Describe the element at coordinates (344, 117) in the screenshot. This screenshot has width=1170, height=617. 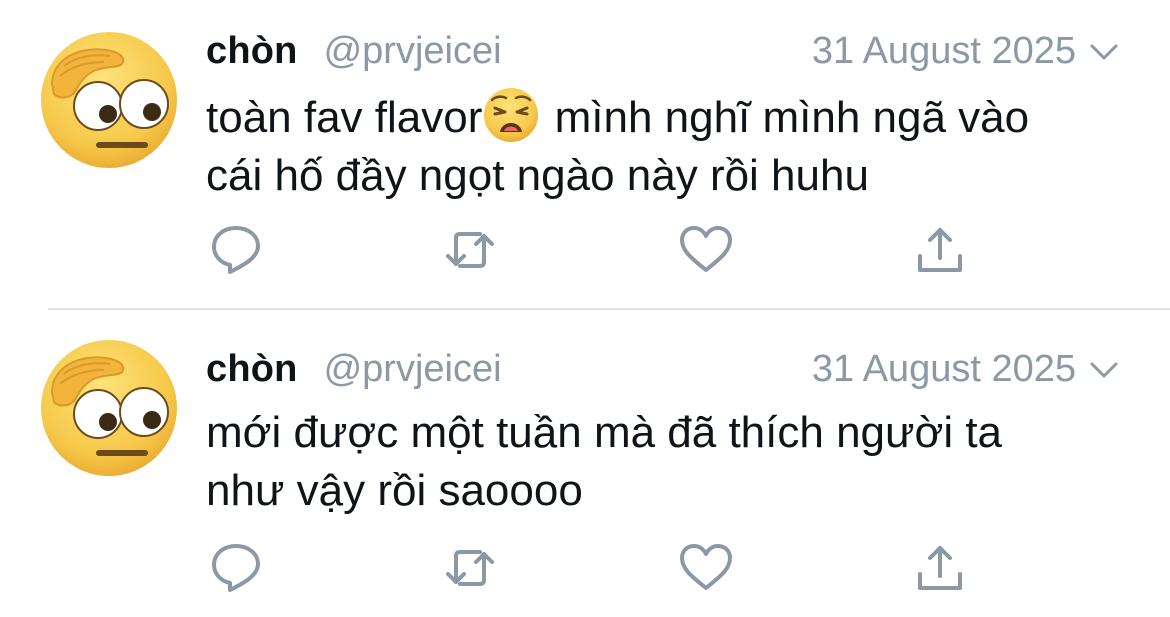
I see `tweet-text-segment: toàn fav flavor` at that location.